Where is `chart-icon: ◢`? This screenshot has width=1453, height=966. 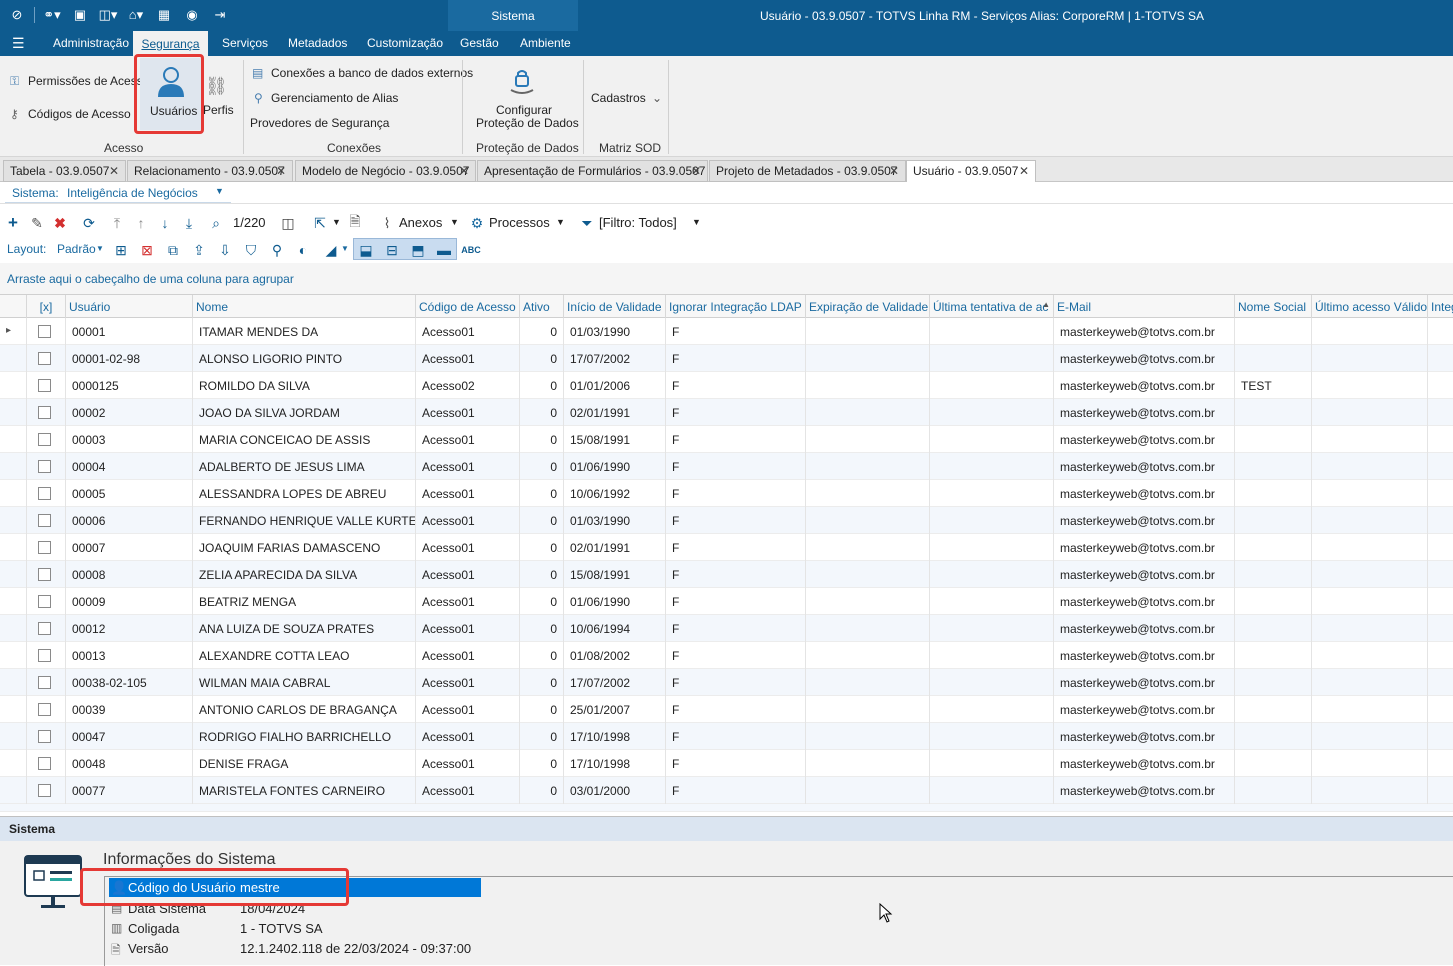
chart-icon: ◢ is located at coordinates (331, 250).